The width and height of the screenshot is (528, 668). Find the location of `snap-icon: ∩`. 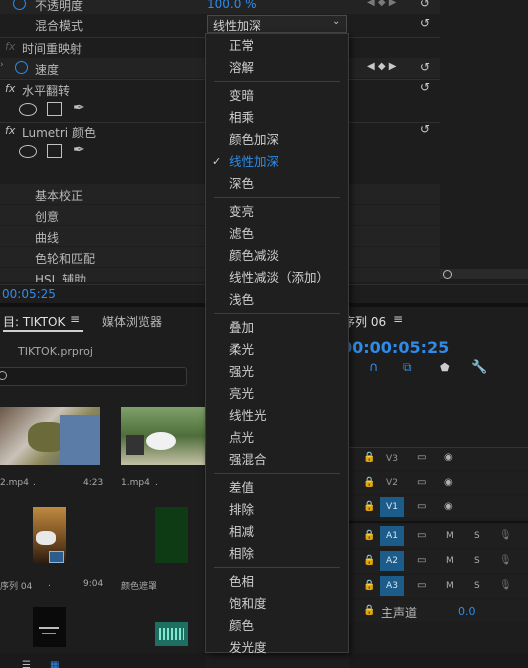

snap-icon: ∩ is located at coordinates (374, 367).